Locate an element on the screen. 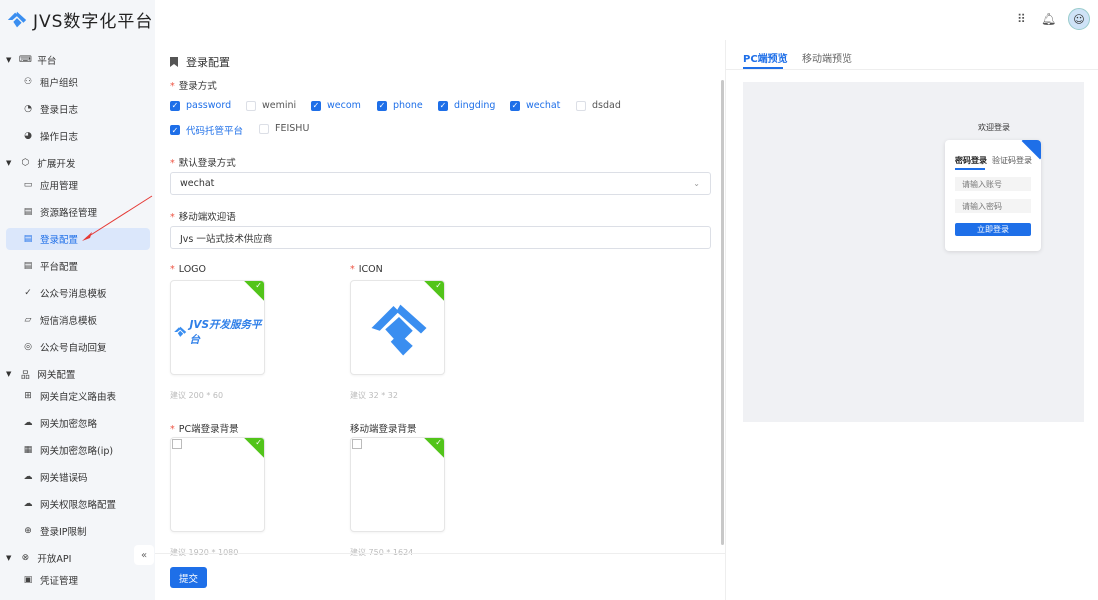 The image size is (1098, 600). checkbox-label: dingding is located at coordinates (475, 105).